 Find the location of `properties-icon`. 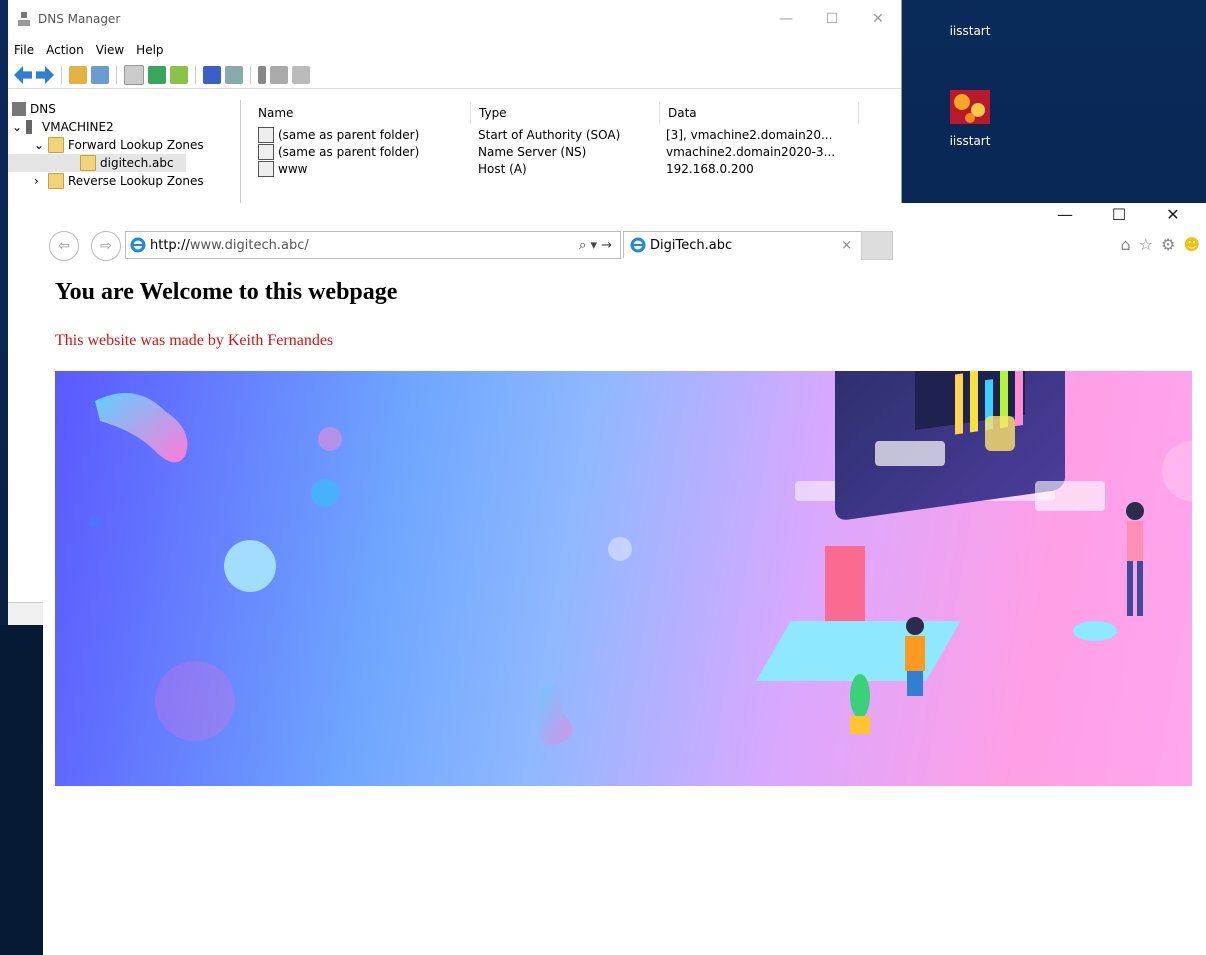

properties-icon is located at coordinates (134, 75).